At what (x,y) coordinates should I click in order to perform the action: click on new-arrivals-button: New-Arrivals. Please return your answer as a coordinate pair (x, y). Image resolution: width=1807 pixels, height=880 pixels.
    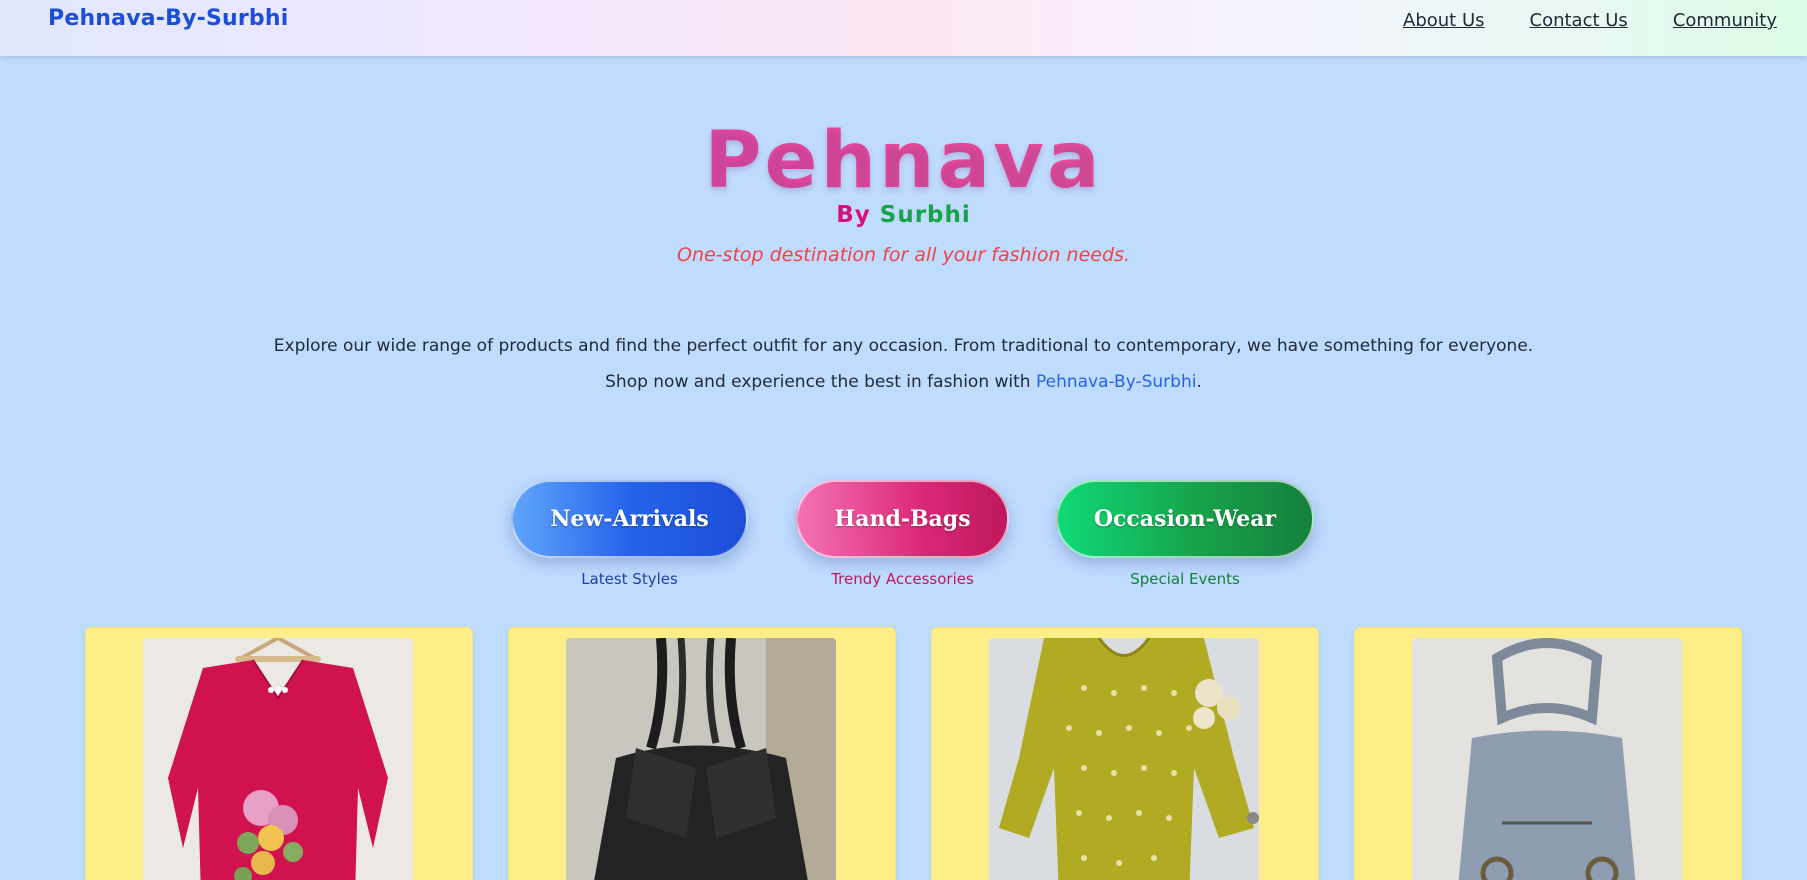
    Looking at the image, I should click on (629, 519).